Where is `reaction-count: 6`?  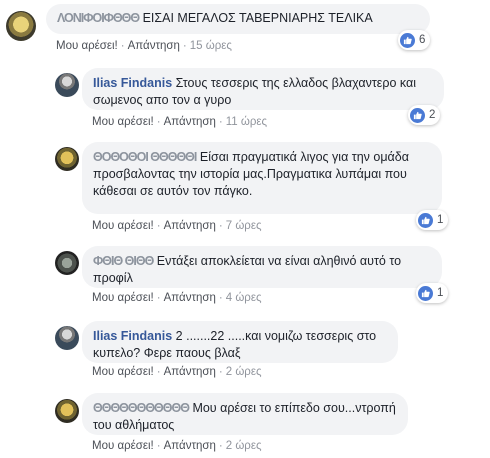 reaction-count: 6 is located at coordinates (422, 40).